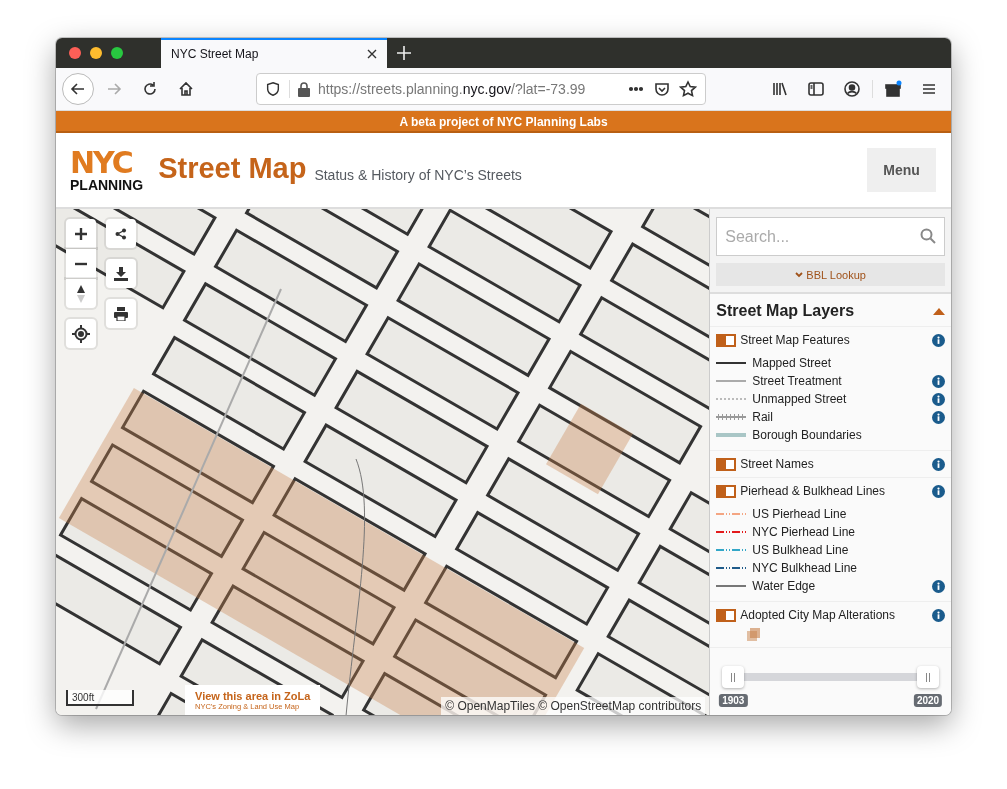 The height and width of the screenshot is (789, 1007). I want to click on close-window-icon, so click(75, 53).